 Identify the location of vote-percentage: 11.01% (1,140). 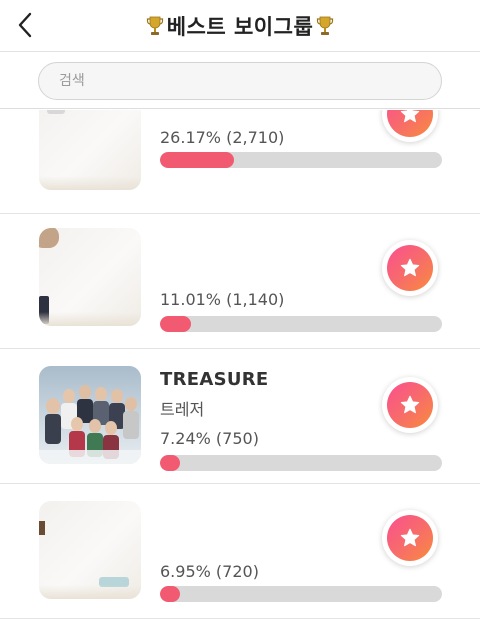
(222, 299).